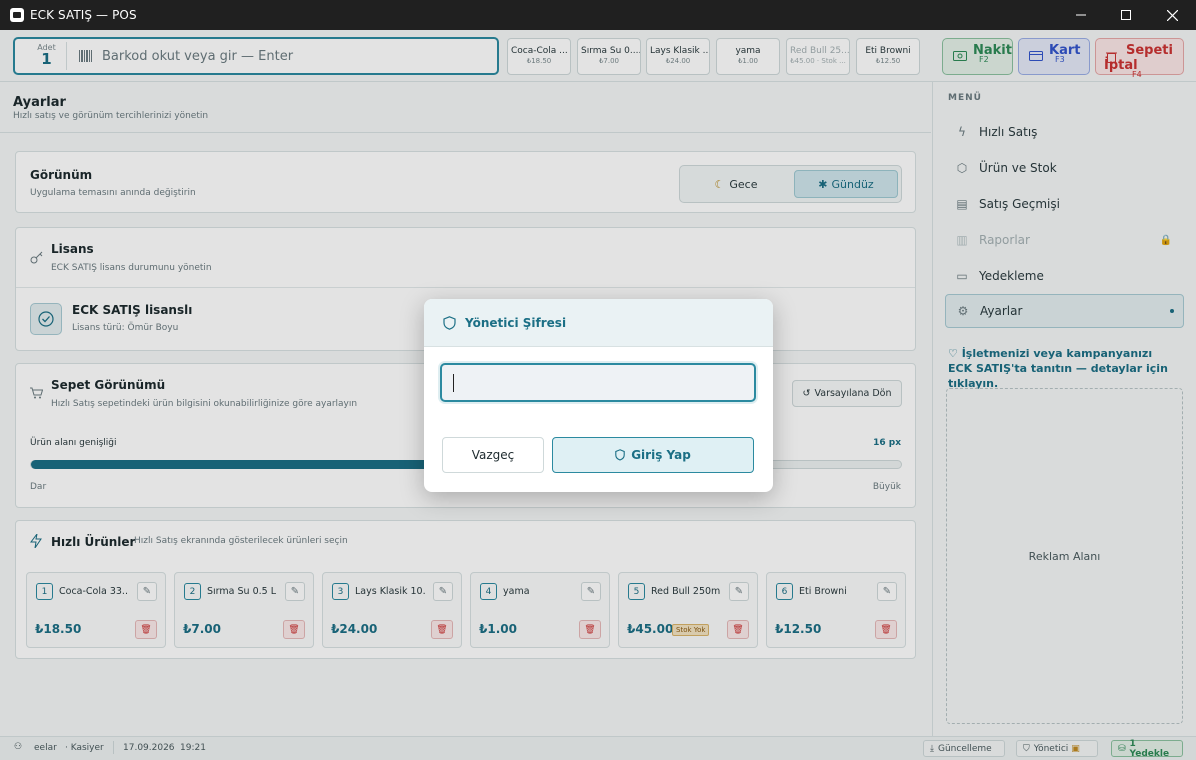 This screenshot has height=760, width=1196. I want to click on window-titlebar: ECK SATIŞ — POS, so click(598, 15).